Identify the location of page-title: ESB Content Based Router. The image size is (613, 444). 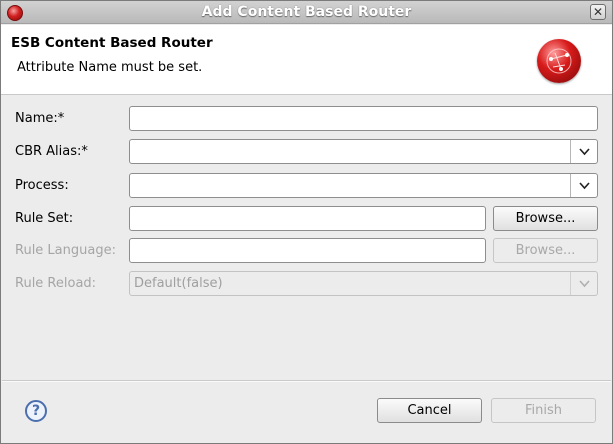
(112, 43).